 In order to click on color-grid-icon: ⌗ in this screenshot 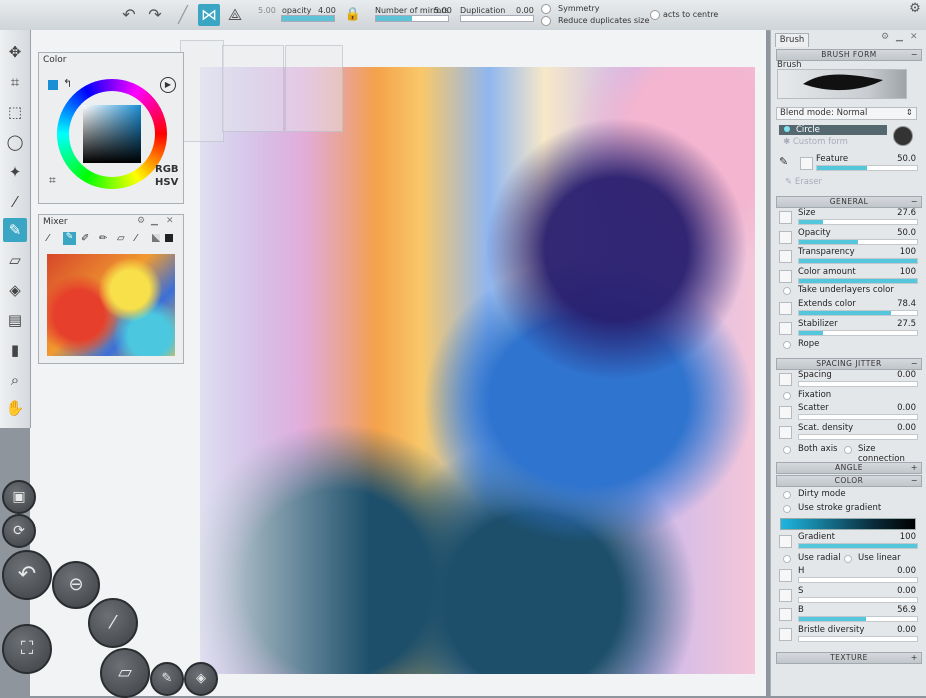, I will do `click(52, 180)`.